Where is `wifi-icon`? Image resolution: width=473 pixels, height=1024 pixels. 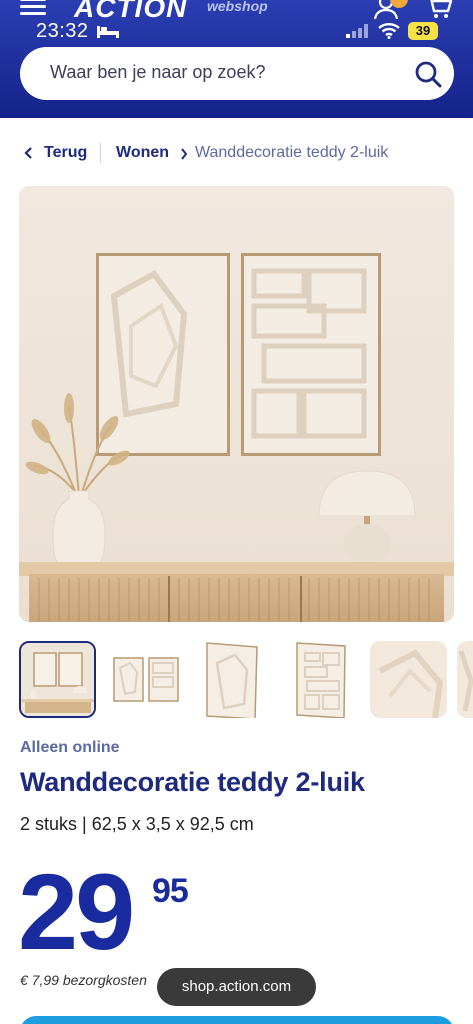
wifi-icon is located at coordinates (389, 31).